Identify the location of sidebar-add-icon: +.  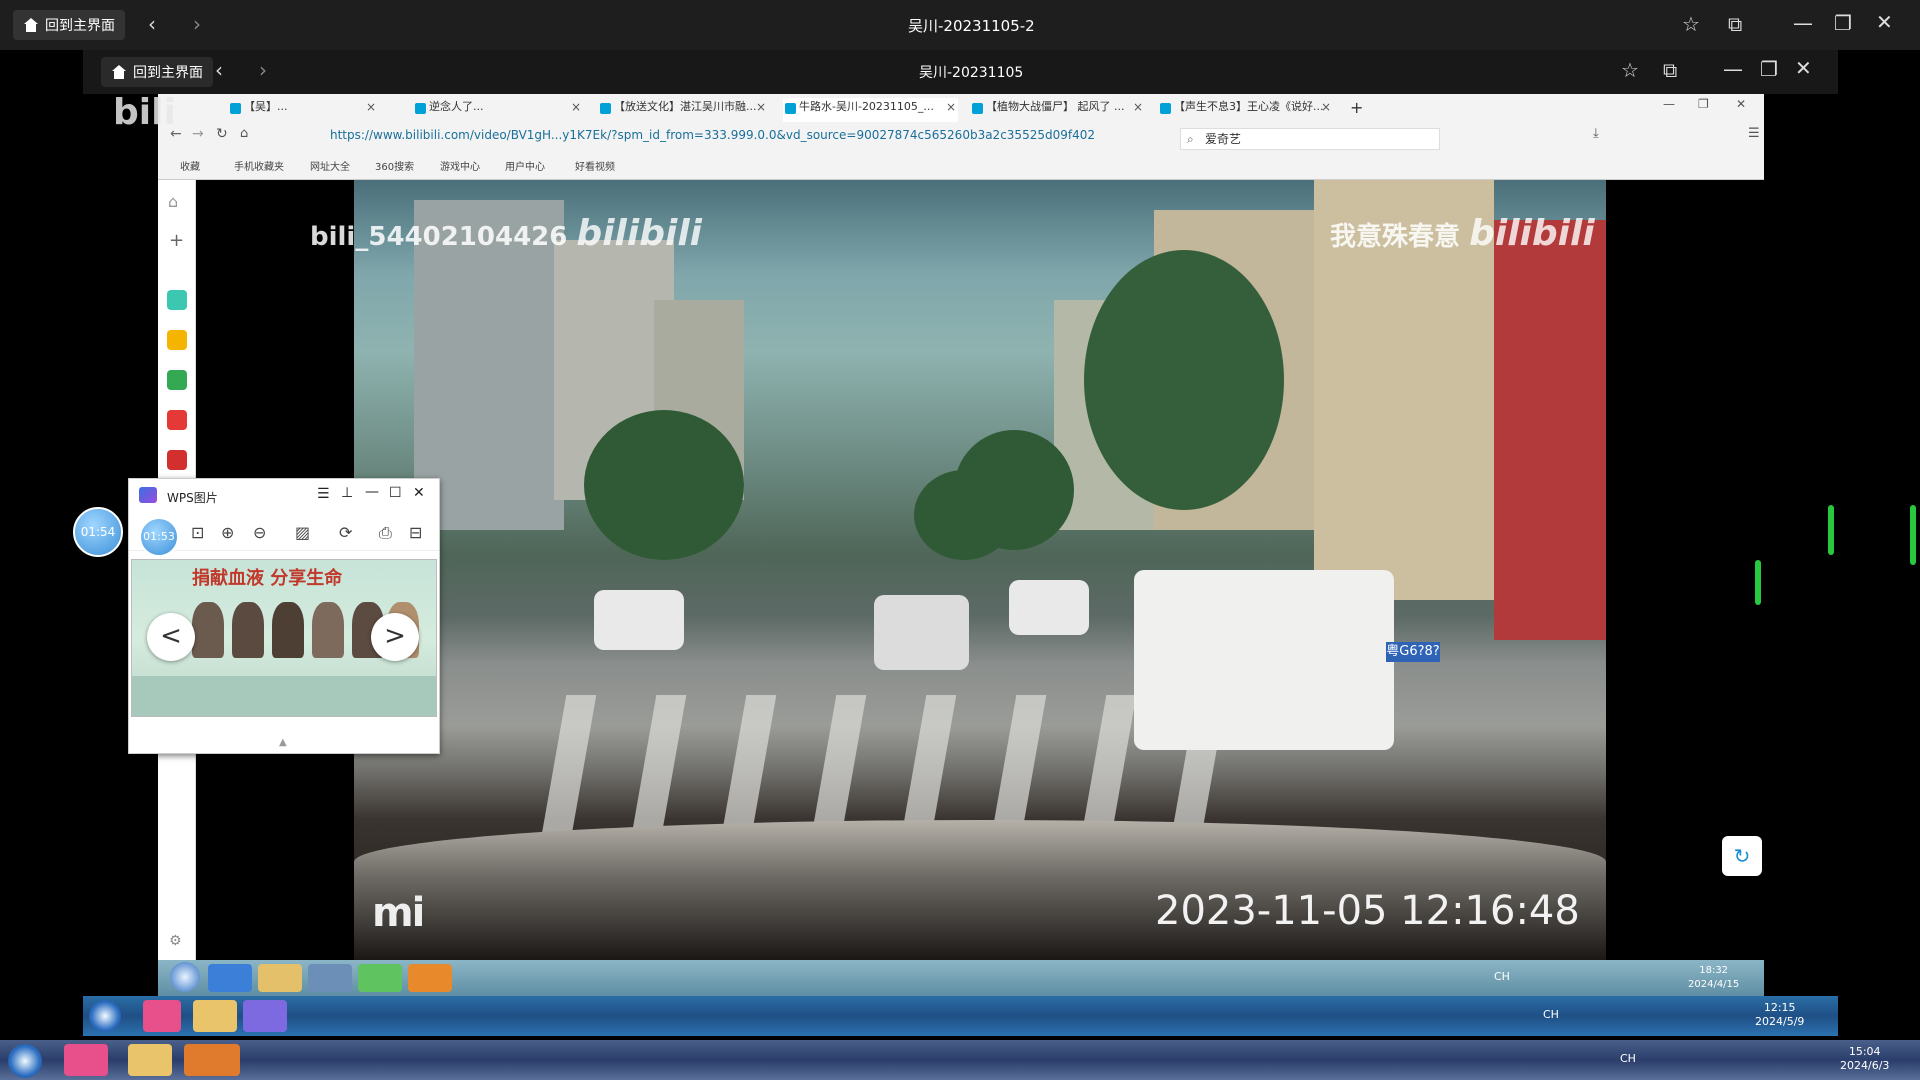
(176, 240).